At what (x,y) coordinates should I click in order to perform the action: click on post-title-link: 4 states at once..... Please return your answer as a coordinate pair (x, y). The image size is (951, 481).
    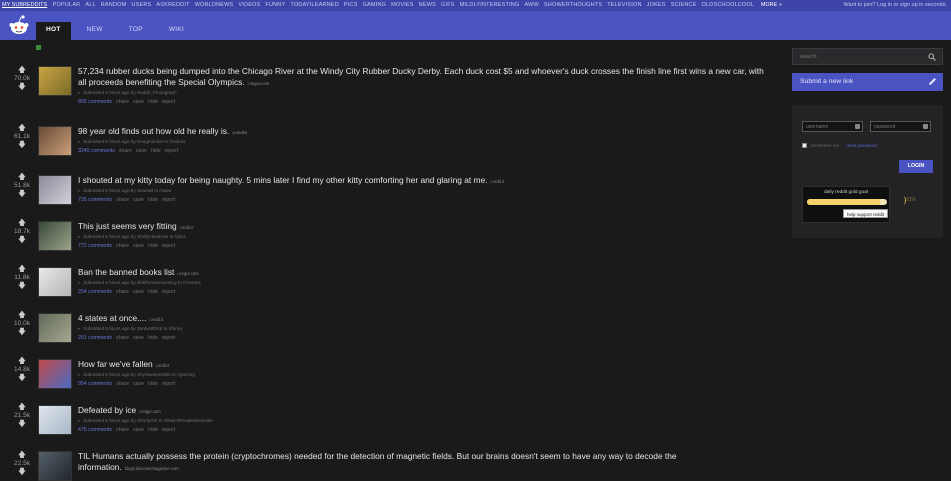
    Looking at the image, I should click on (112, 318).